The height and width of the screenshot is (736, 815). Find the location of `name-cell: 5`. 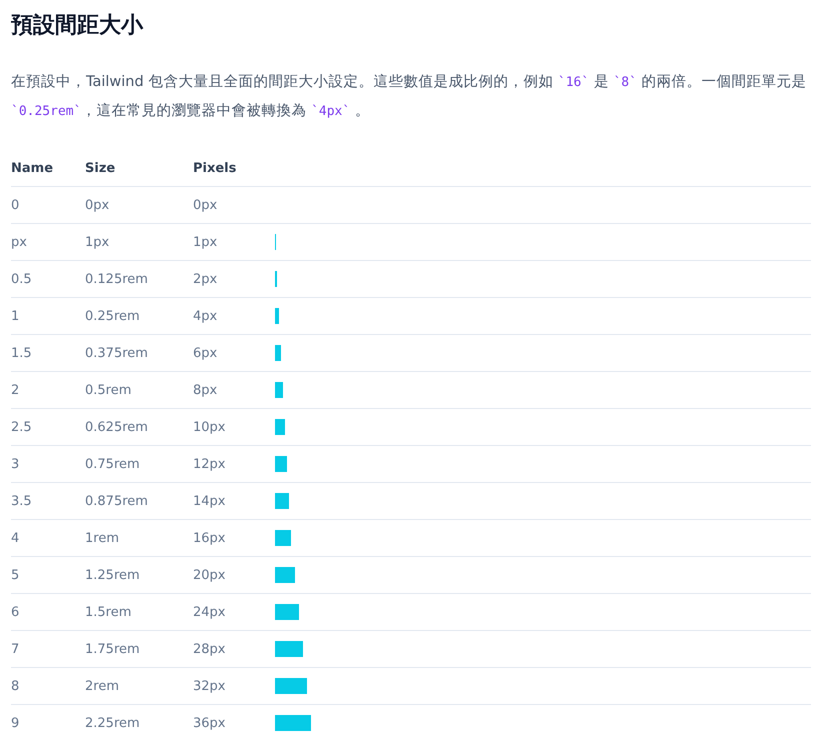

name-cell: 5 is located at coordinates (15, 575).